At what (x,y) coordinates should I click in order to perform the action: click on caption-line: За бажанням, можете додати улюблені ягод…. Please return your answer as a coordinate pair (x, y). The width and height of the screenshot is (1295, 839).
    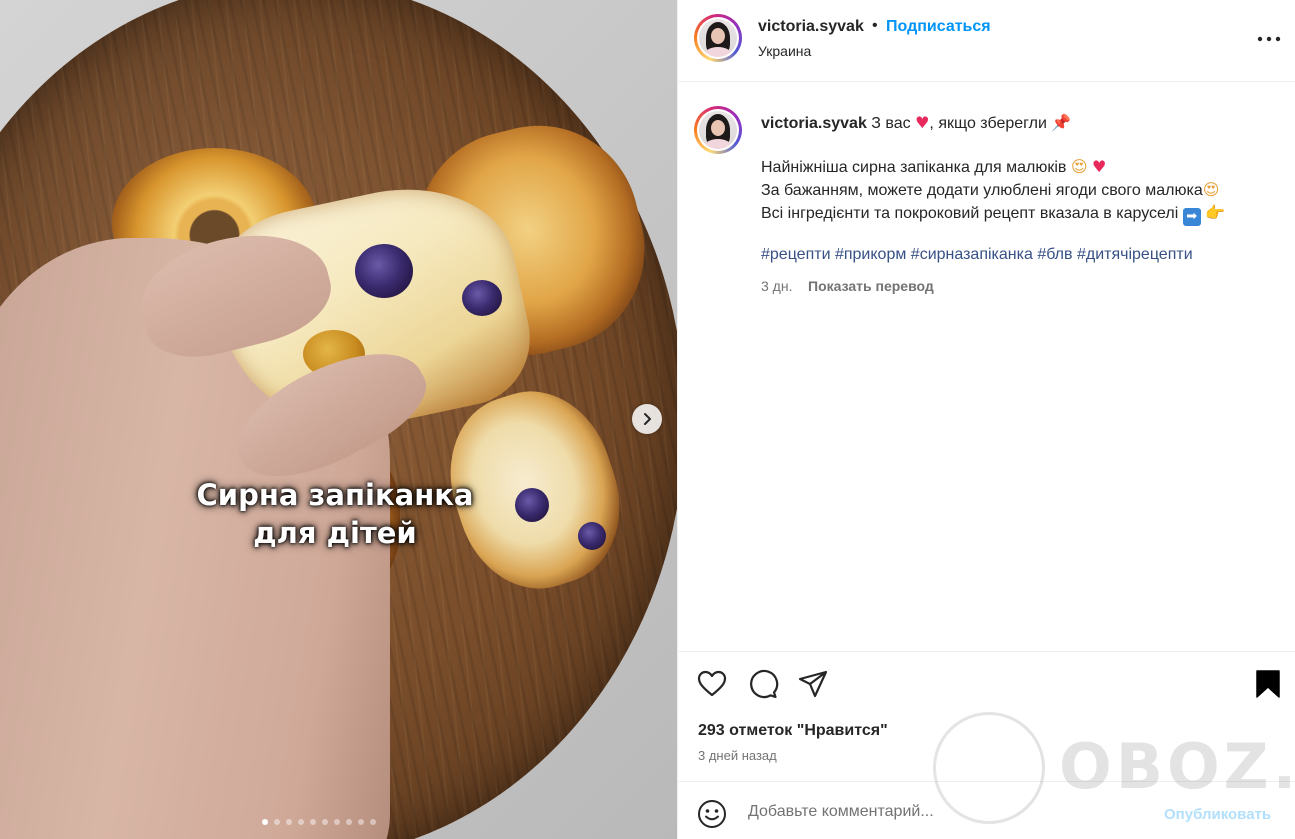
    Looking at the image, I should click on (990, 189).